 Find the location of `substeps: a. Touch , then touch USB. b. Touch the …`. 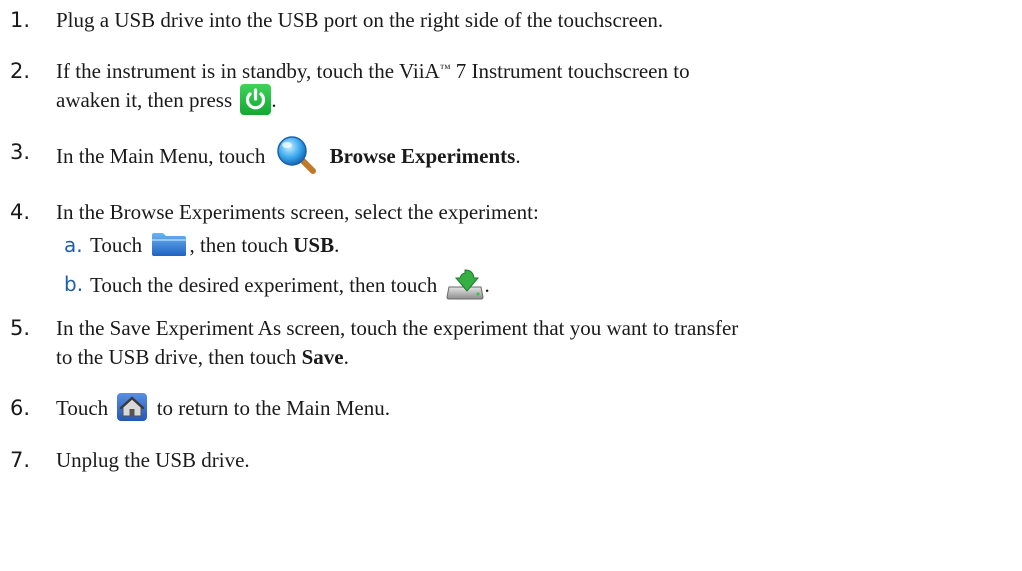

substeps: a. Touch , then touch USB. b. Touch the … is located at coordinates (533, 267).